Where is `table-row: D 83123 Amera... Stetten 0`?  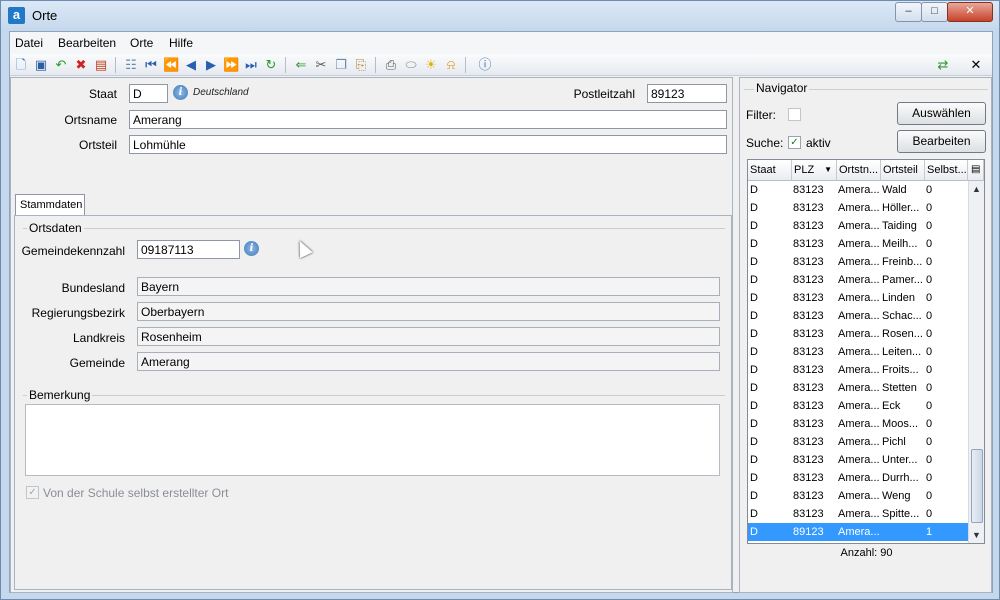 table-row: D 83123 Amera... Stetten 0 is located at coordinates (858, 388).